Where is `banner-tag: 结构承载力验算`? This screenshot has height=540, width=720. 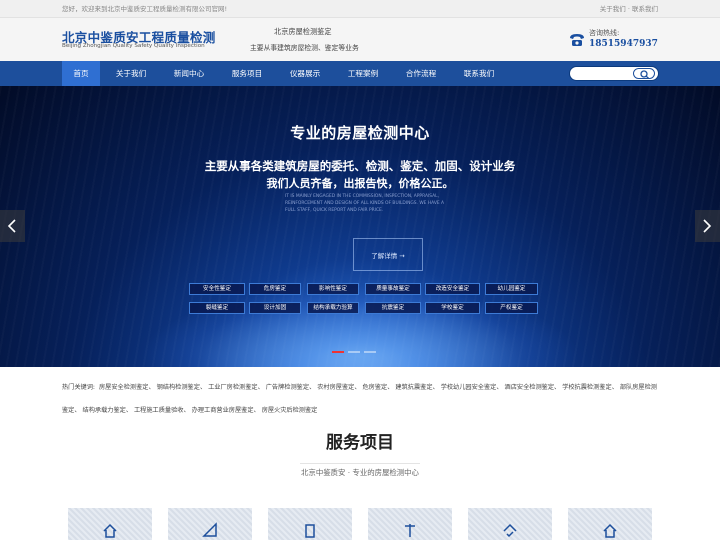
banner-tag: 结构承载力验算 is located at coordinates (333, 308).